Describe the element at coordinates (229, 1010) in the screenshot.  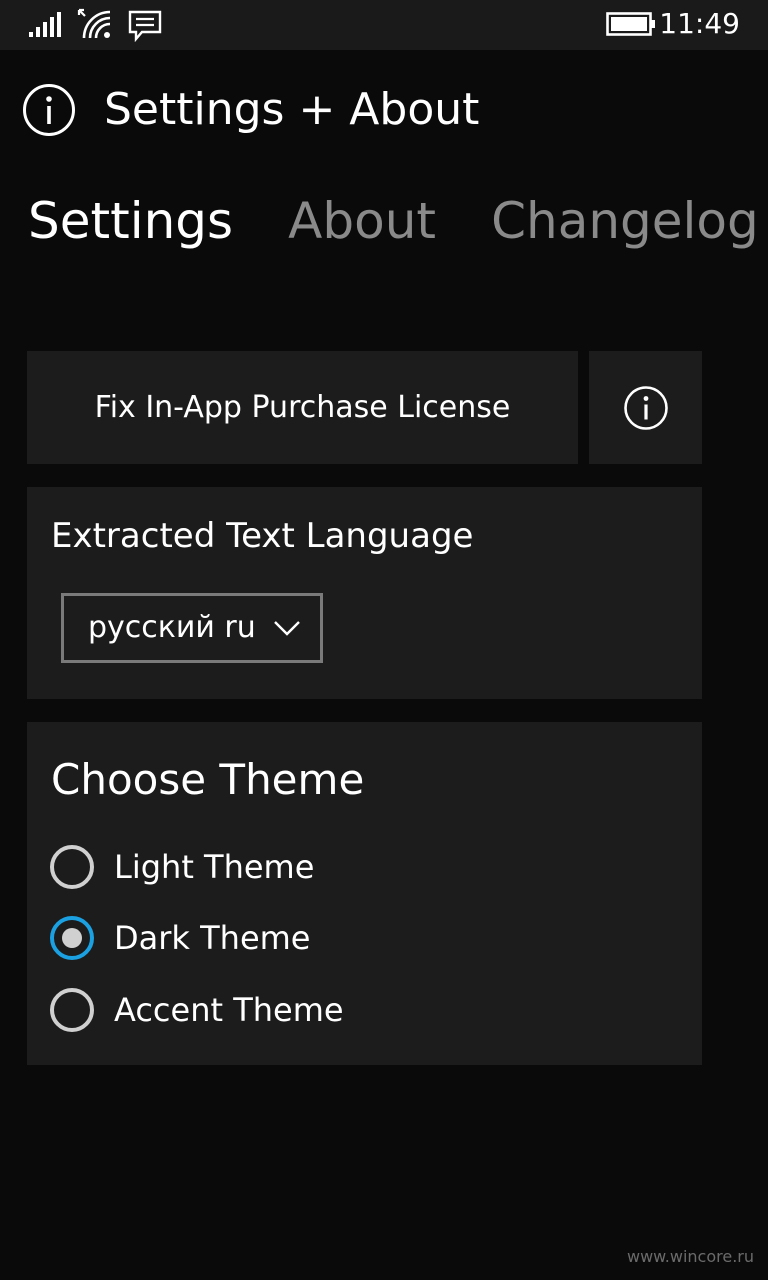
I see `radio-label: Accent Theme` at that location.